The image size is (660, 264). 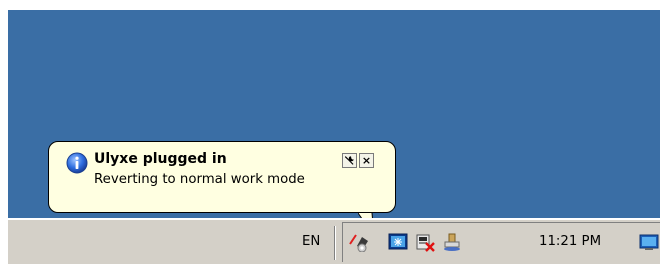 I want to click on safely-remove-hardware-icon, so click(x=425, y=242).